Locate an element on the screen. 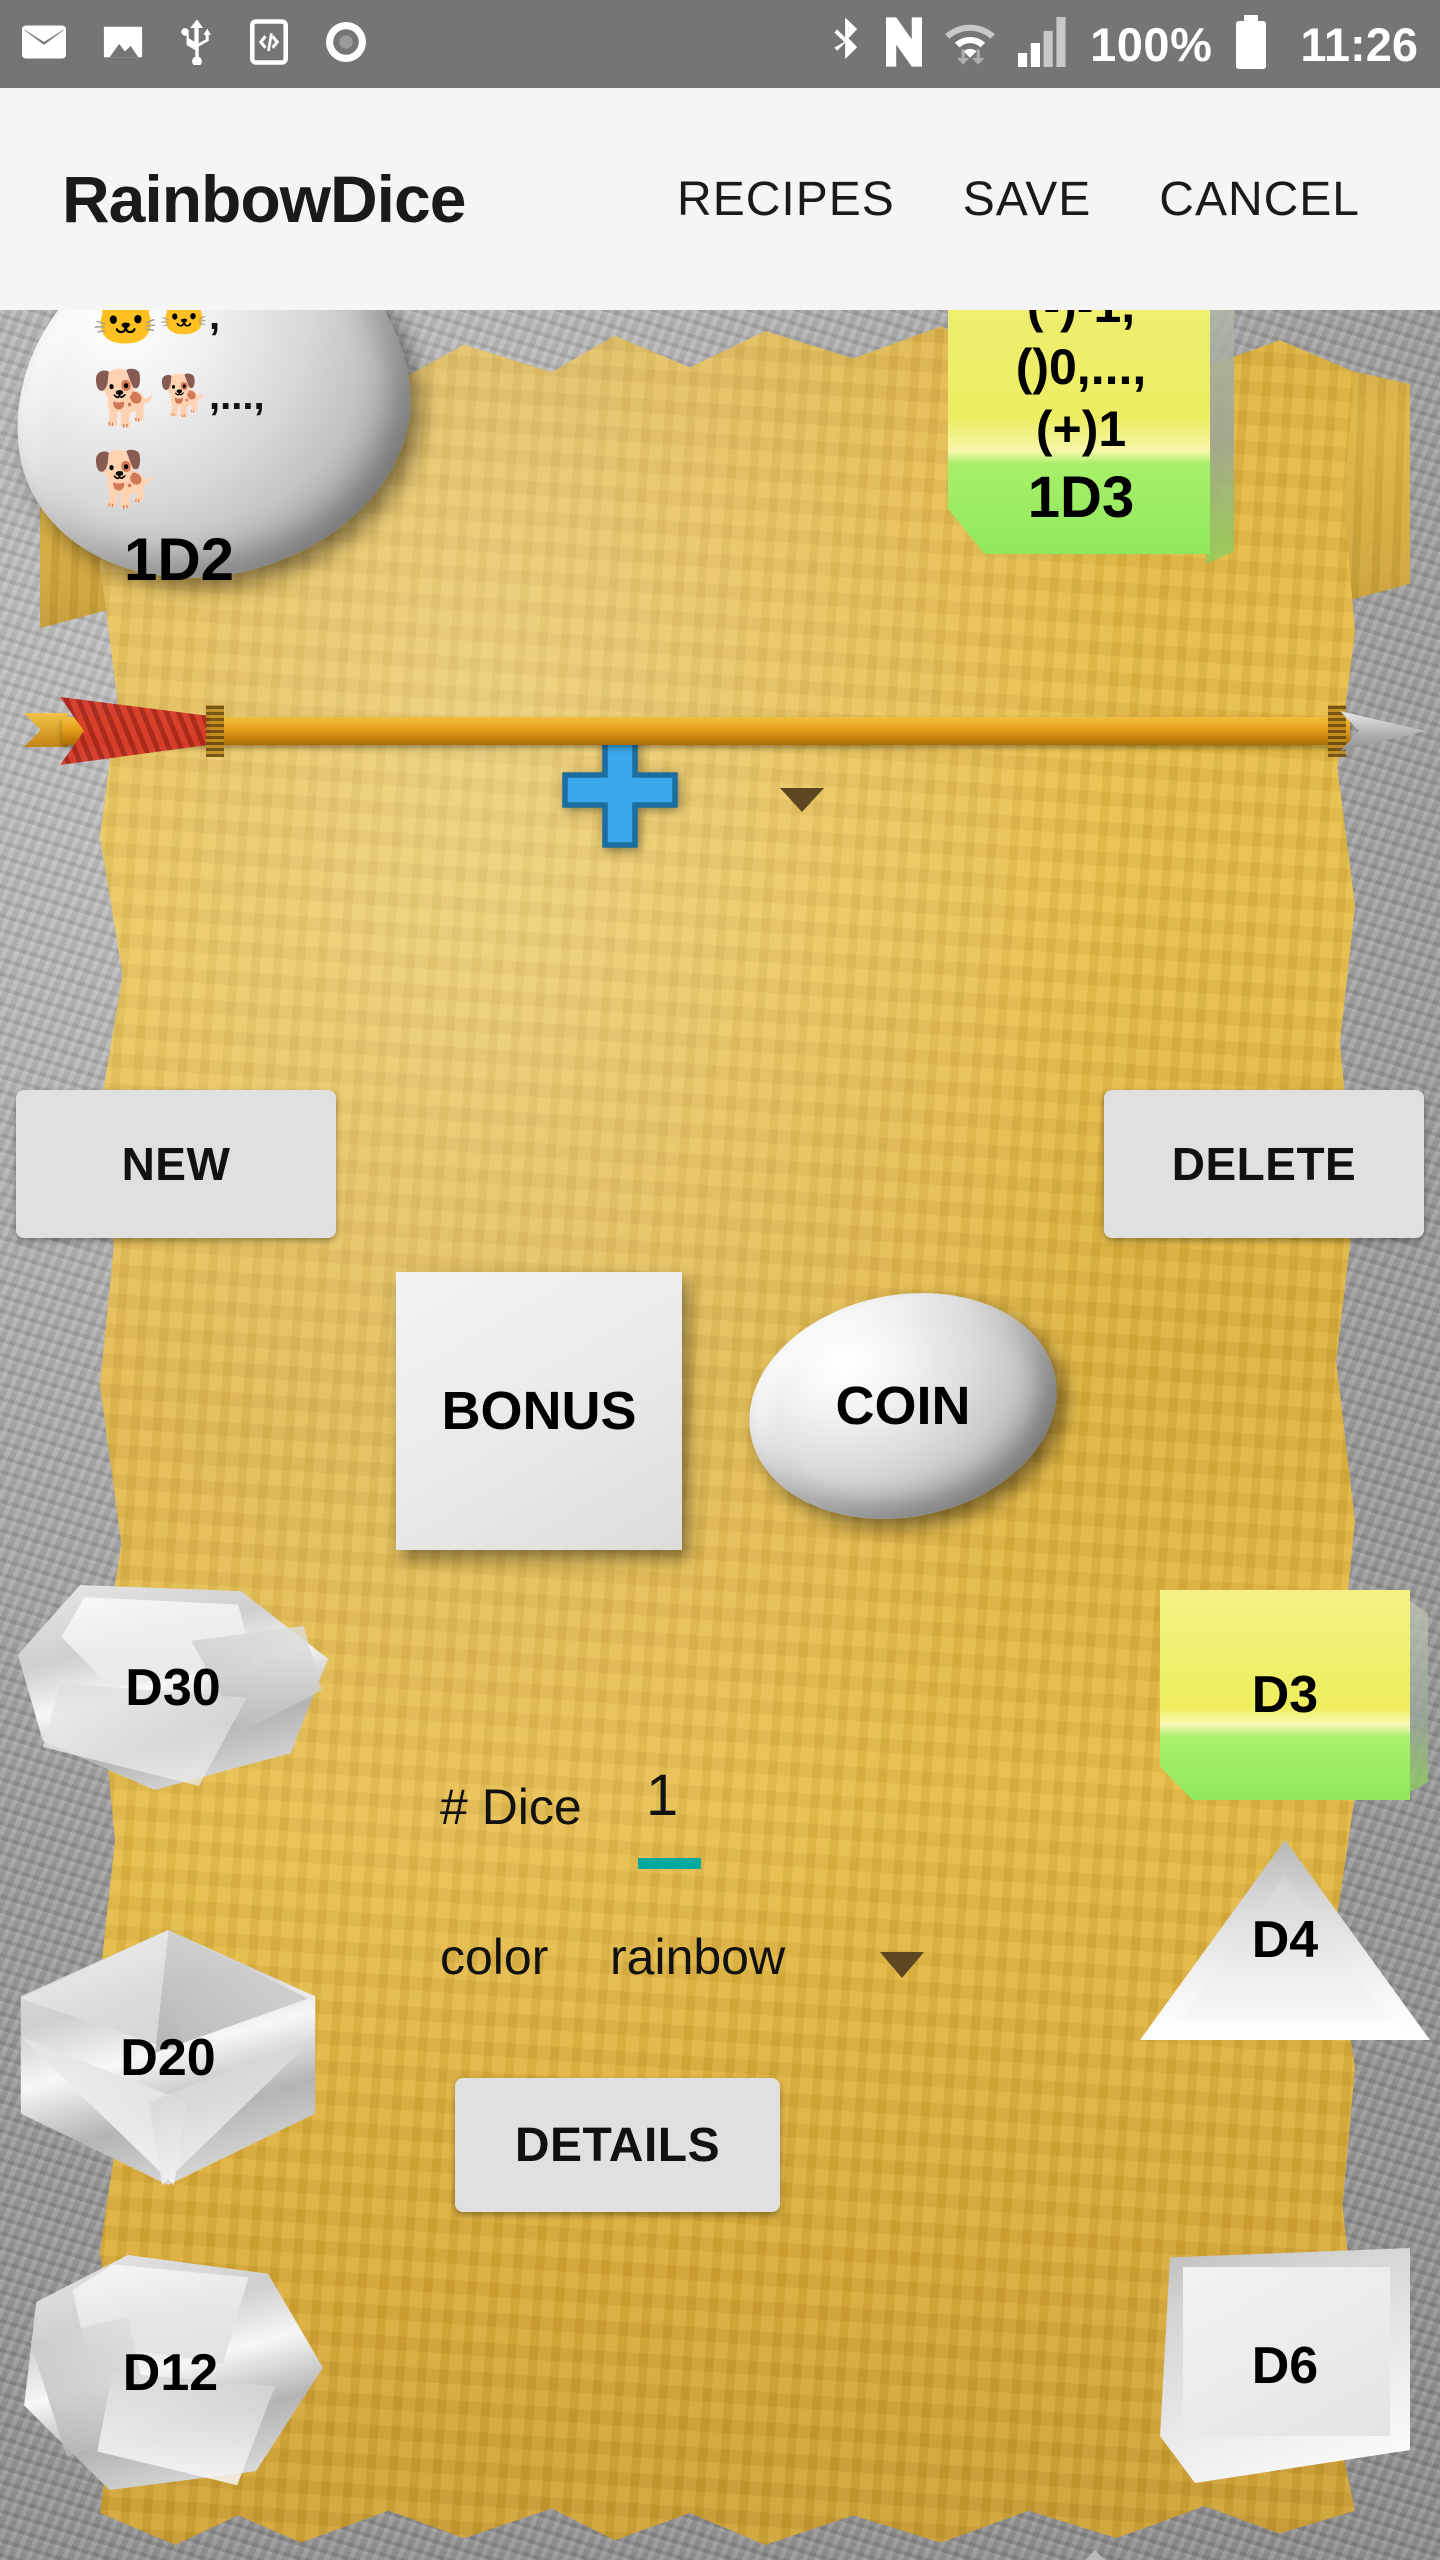 The height and width of the screenshot is (2560, 1440). arrow-head is located at coordinates (1383, 731).